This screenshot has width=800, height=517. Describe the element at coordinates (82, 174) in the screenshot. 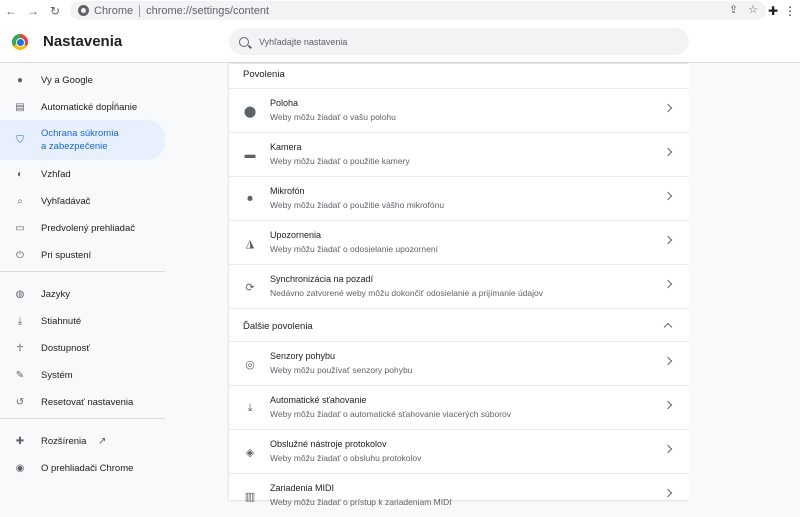

I see `sidebar-item-appearance: ◐ Vzhľad` at that location.